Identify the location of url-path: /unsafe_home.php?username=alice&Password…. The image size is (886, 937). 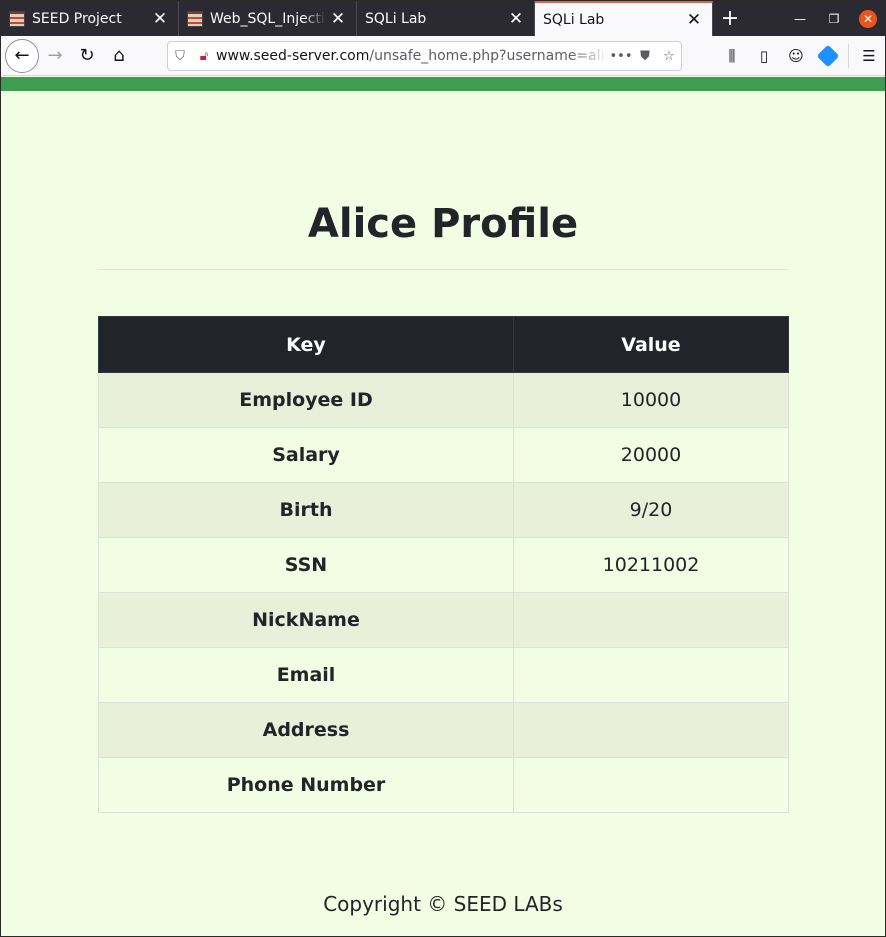
(489, 56).